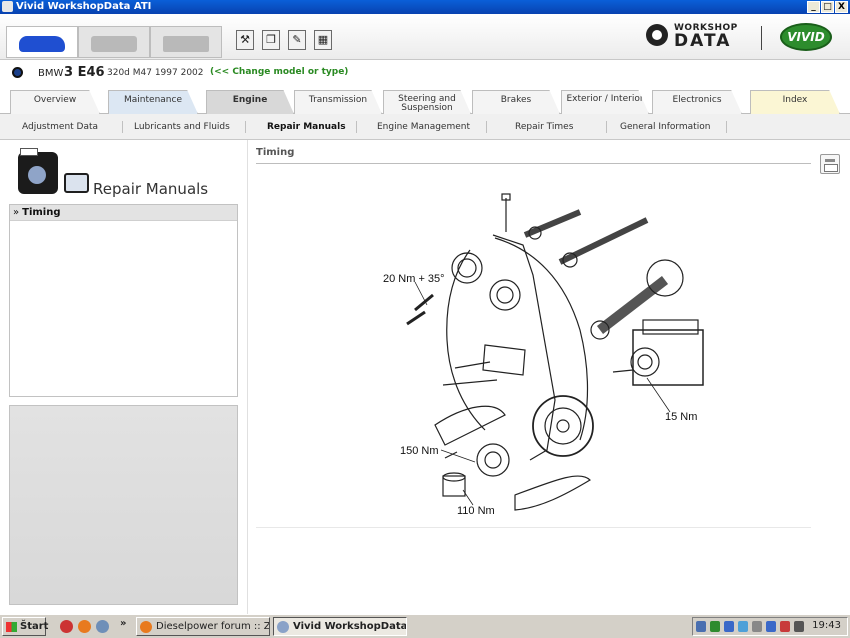  Describe the element at coordinates (51, 73) in the screenshot. I see `vehicle-make: BMW` at that location.